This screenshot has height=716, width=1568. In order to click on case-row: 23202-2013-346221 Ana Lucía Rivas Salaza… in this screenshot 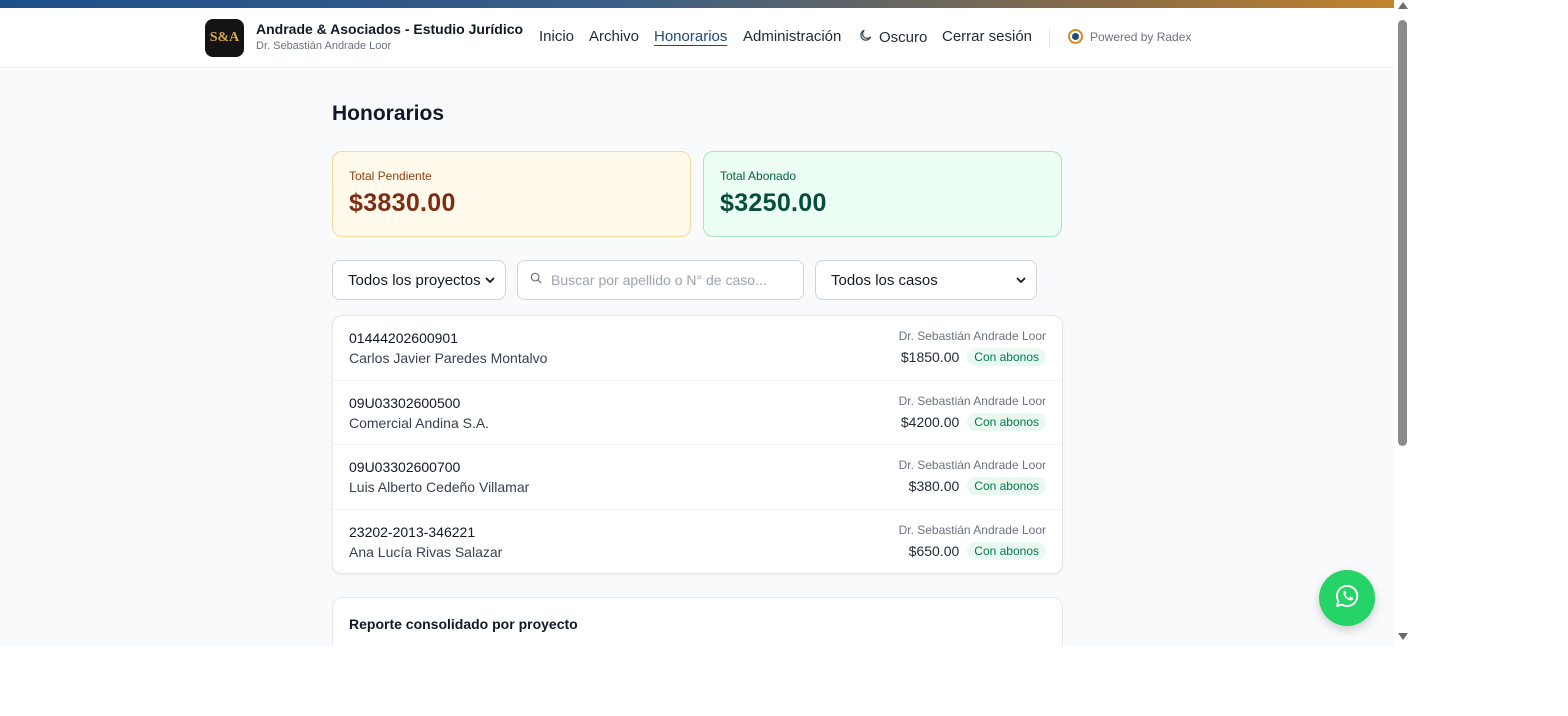, I will do `click(697, 542)`.